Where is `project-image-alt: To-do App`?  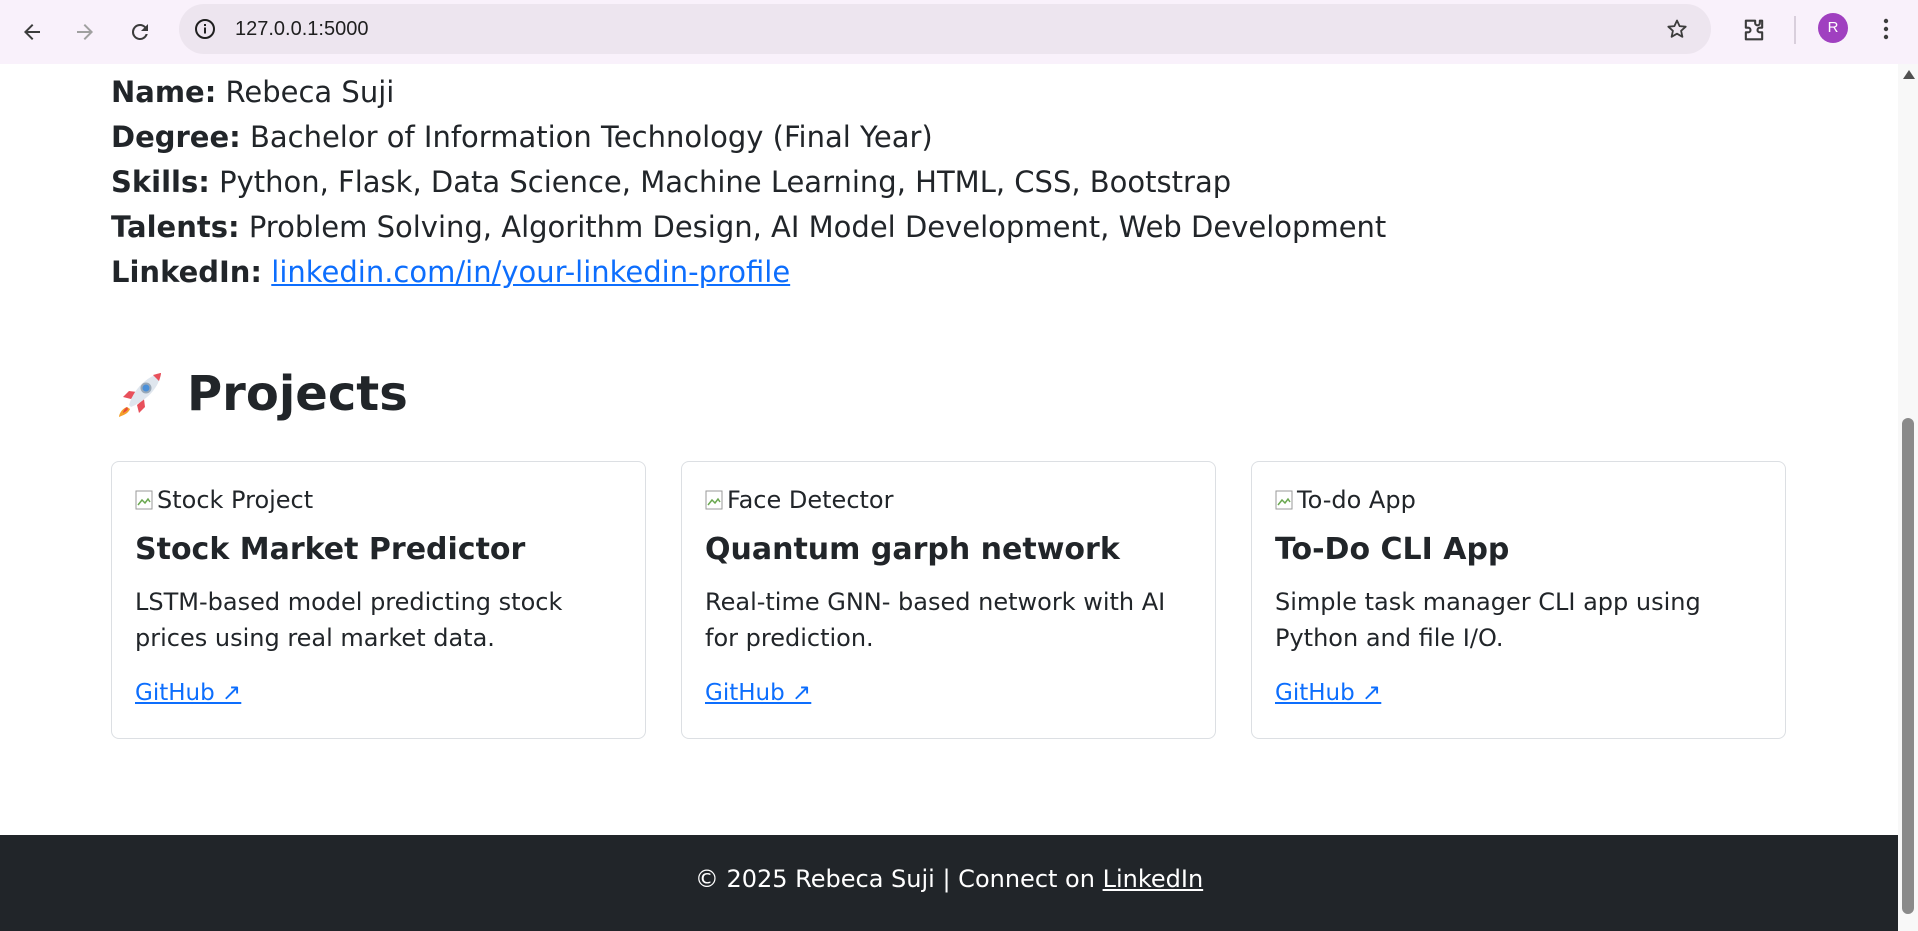 project-image-alt: To-do App is located at coordinates (1356, 500).